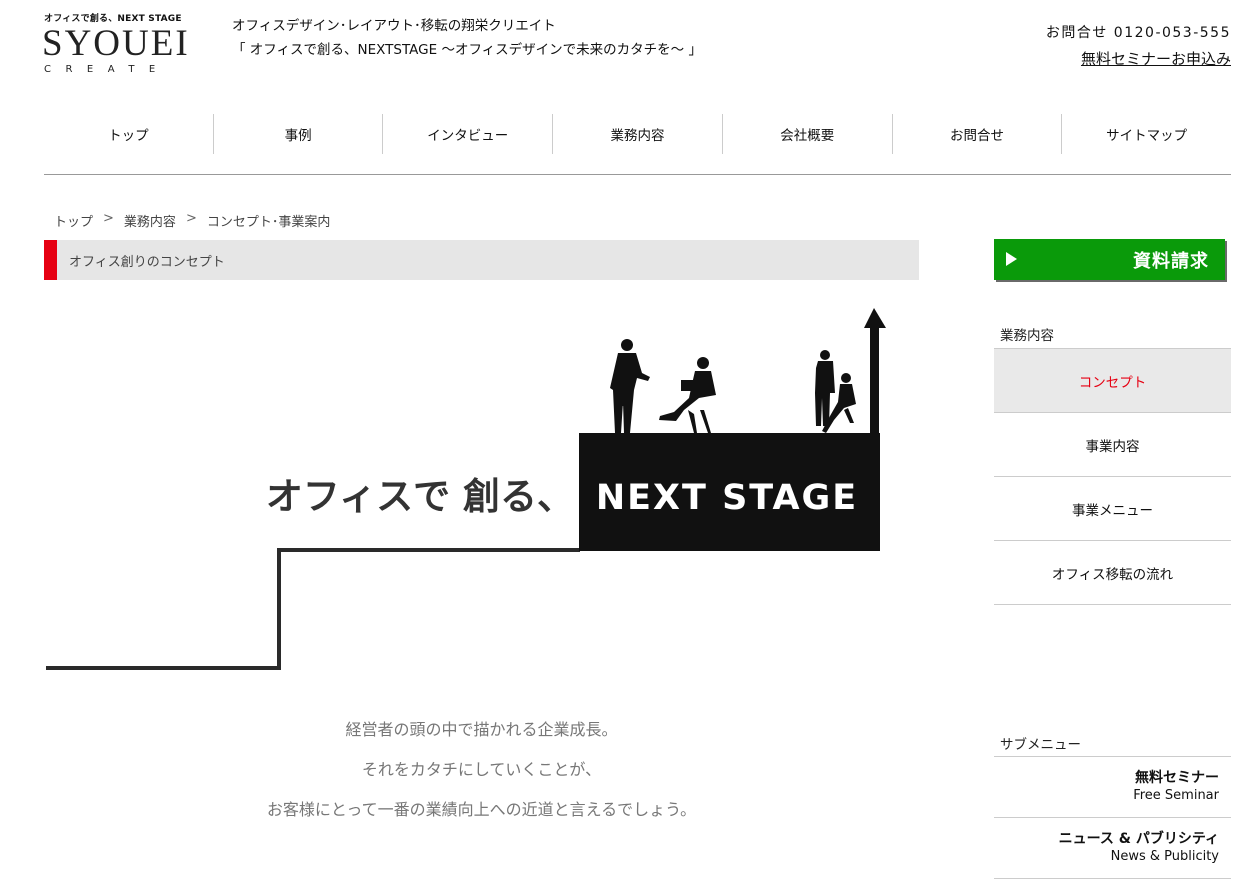 This screenshot has height=879, width=1257. I want to click on section-title: オフィス創りのコンセプト, so click(147, 262).